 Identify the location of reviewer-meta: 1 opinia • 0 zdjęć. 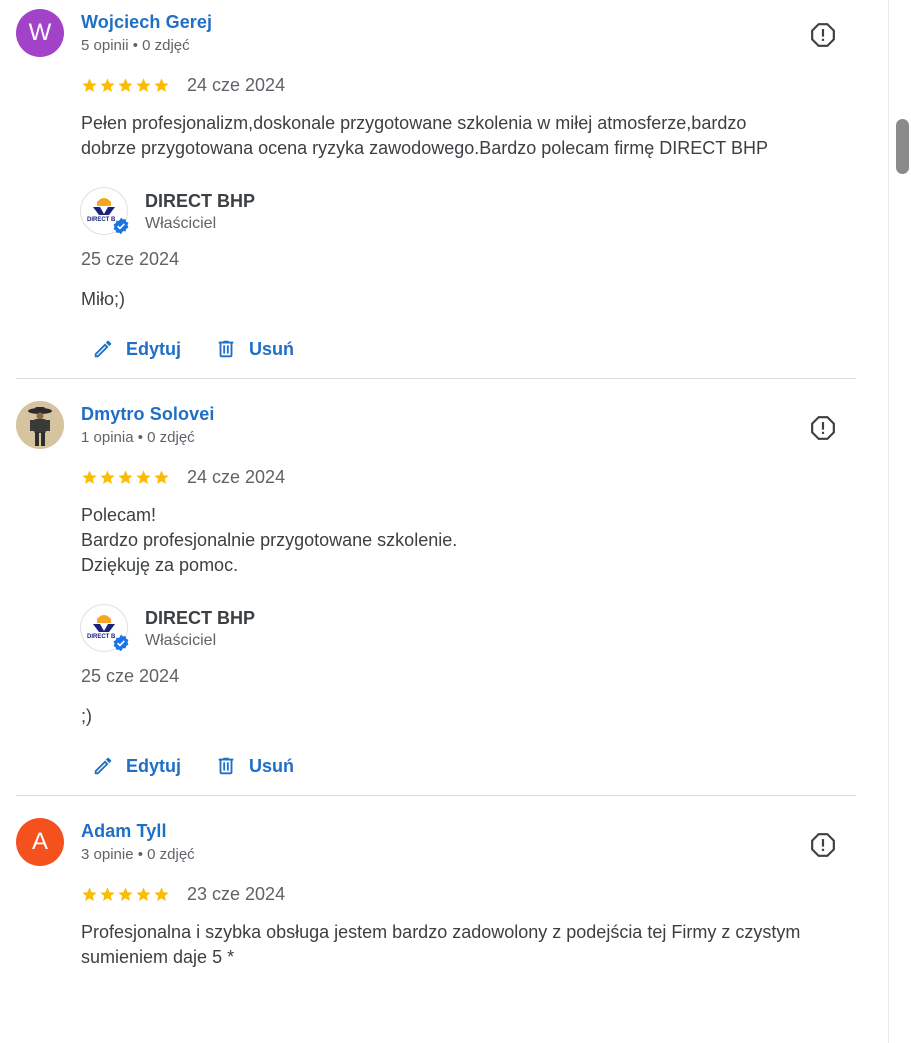
(138, 437).